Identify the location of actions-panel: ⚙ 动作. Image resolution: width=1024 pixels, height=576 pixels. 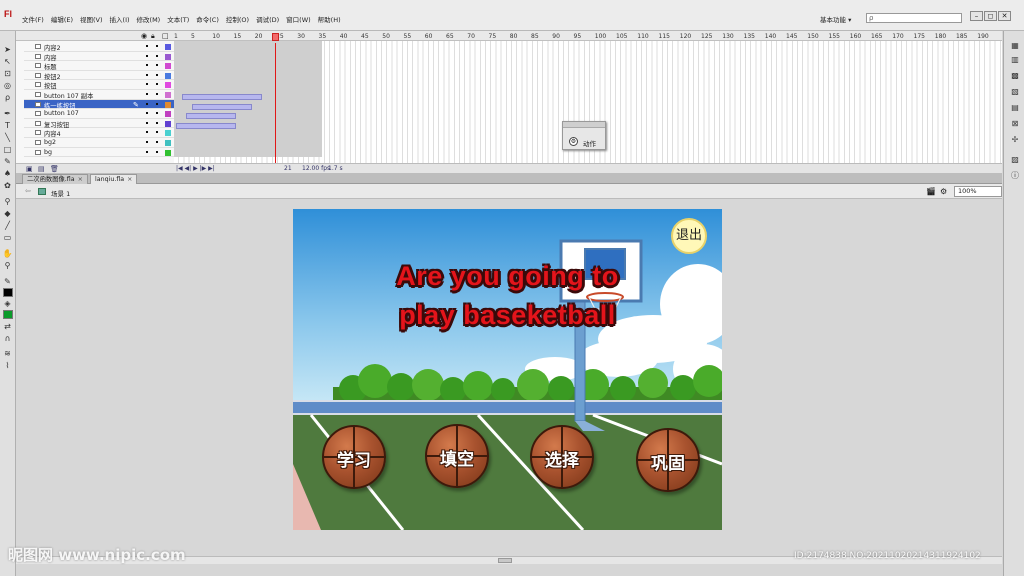
(584, 135).